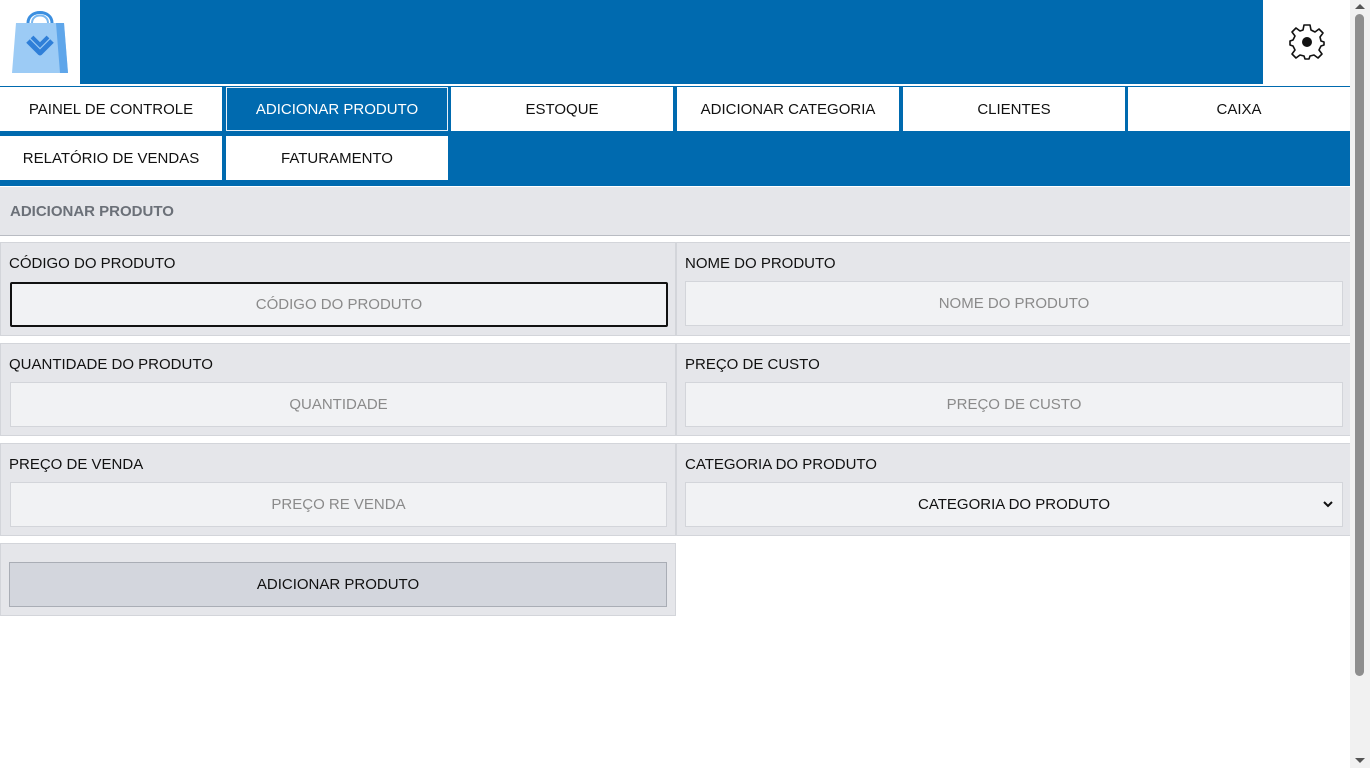 The width and height of the screenshot is (1370, 768). I want to click on custo-input, so click(1014, 404).